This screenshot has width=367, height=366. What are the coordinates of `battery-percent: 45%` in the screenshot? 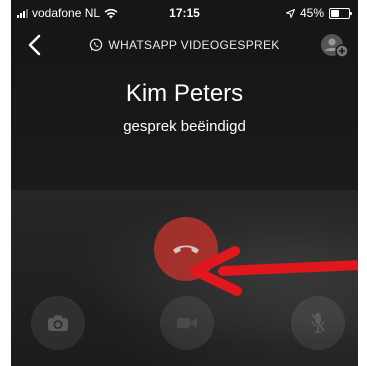 It's located at (311, 13).